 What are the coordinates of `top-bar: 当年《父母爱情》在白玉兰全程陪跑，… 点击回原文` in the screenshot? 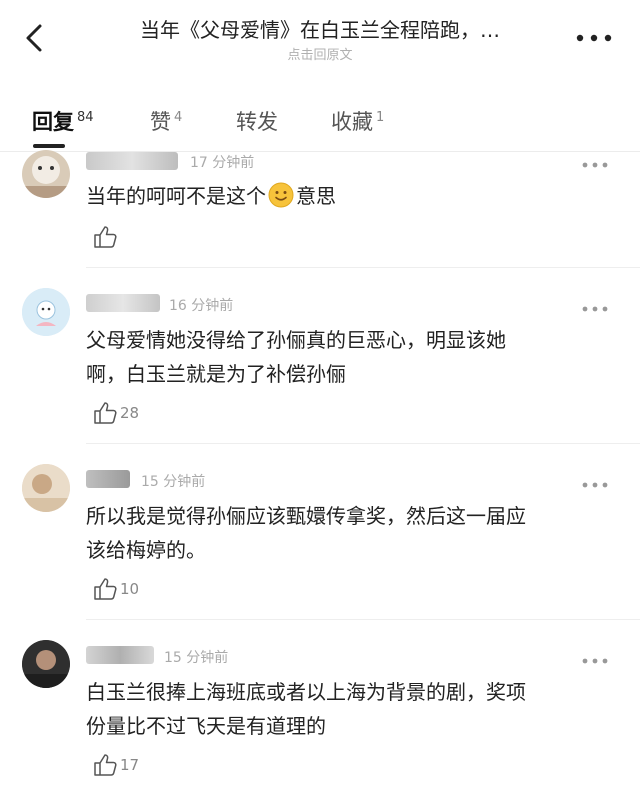 It's located at (320, 40).